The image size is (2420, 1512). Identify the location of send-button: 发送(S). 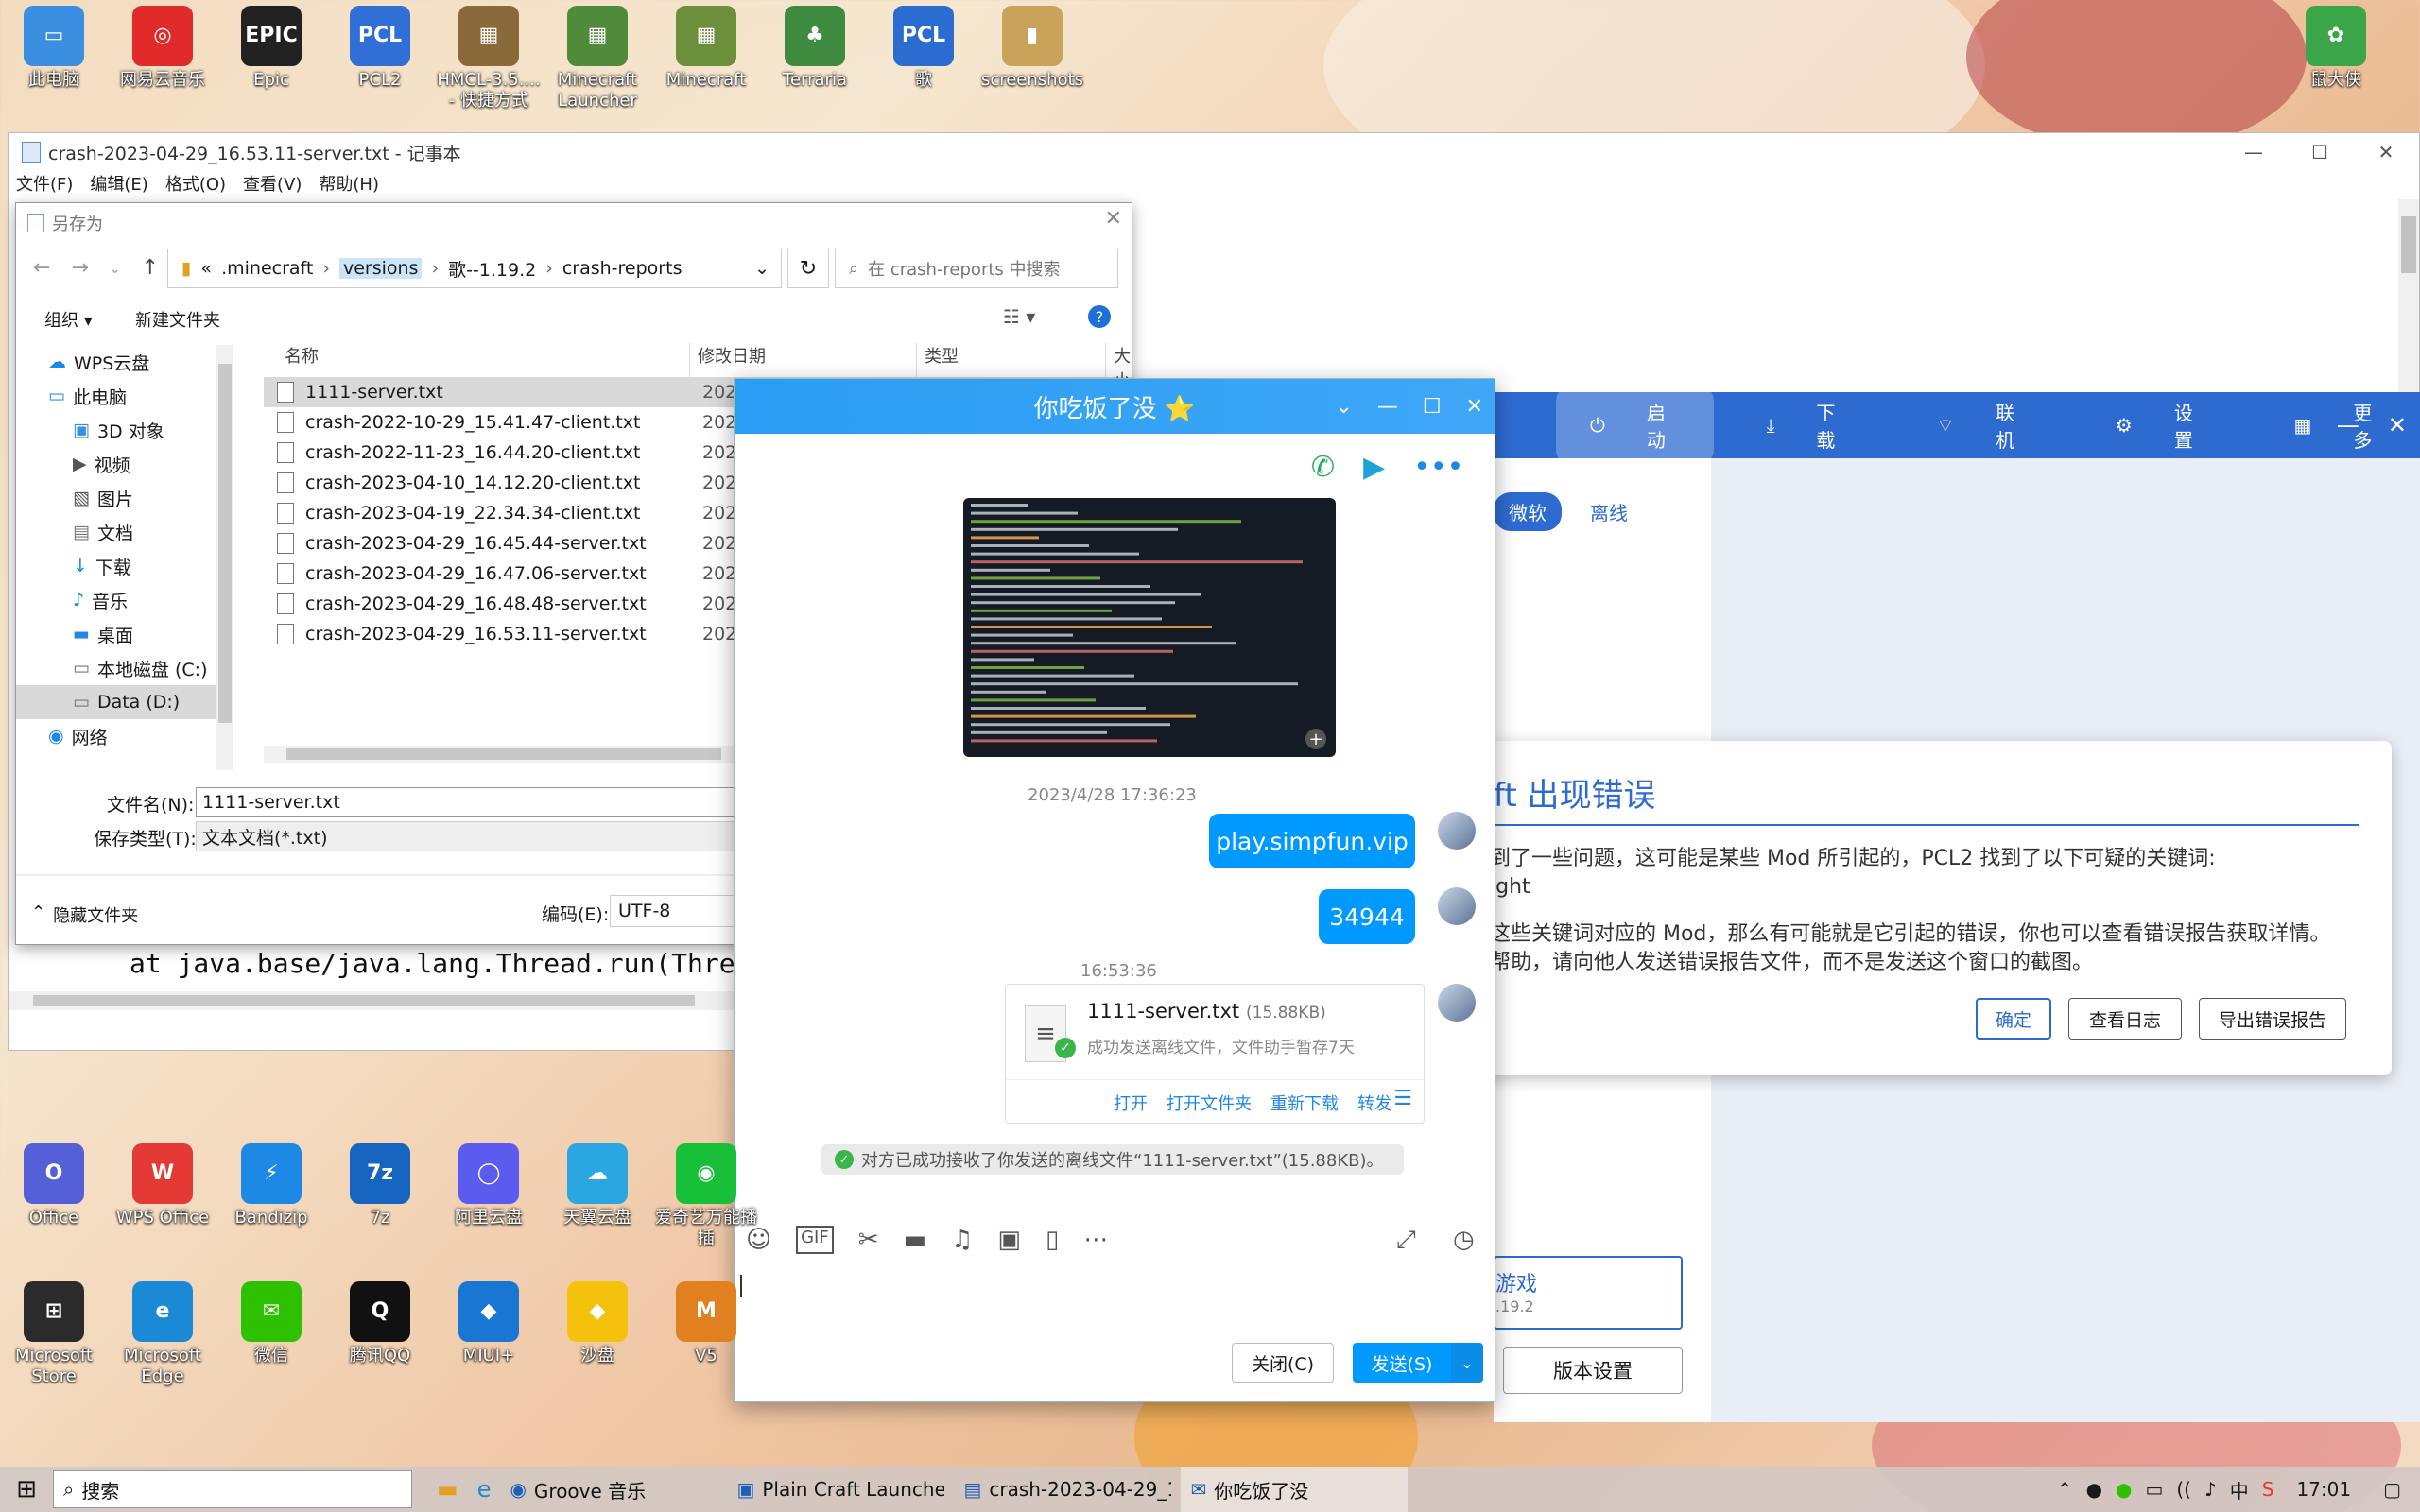
(1402, 1363).